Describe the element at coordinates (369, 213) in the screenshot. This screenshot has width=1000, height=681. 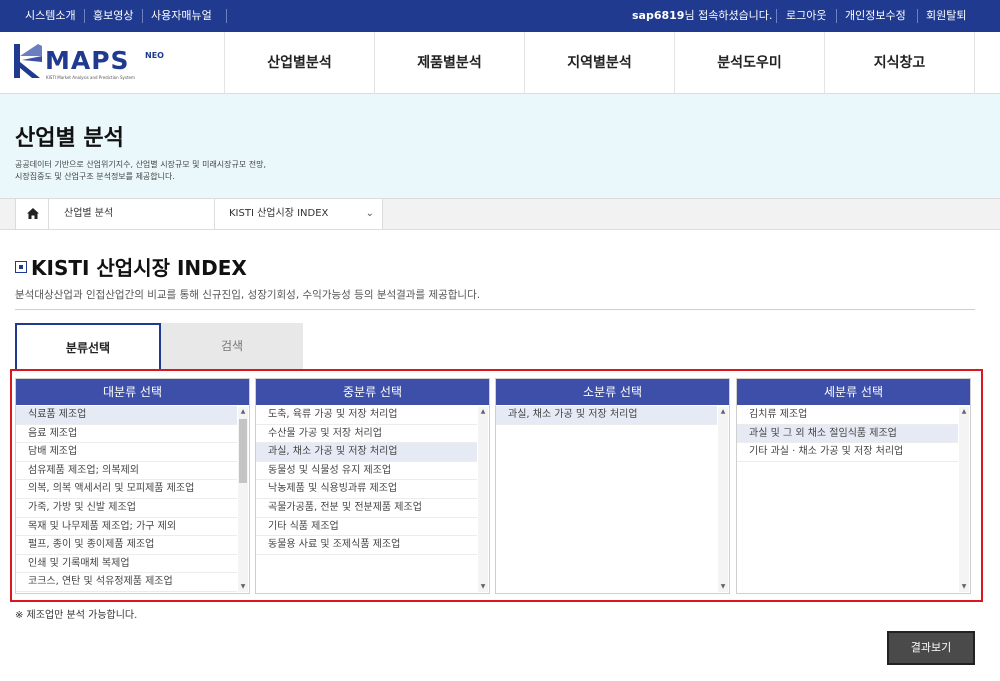
I see `chevron-down-icon: ⌄` at that location.